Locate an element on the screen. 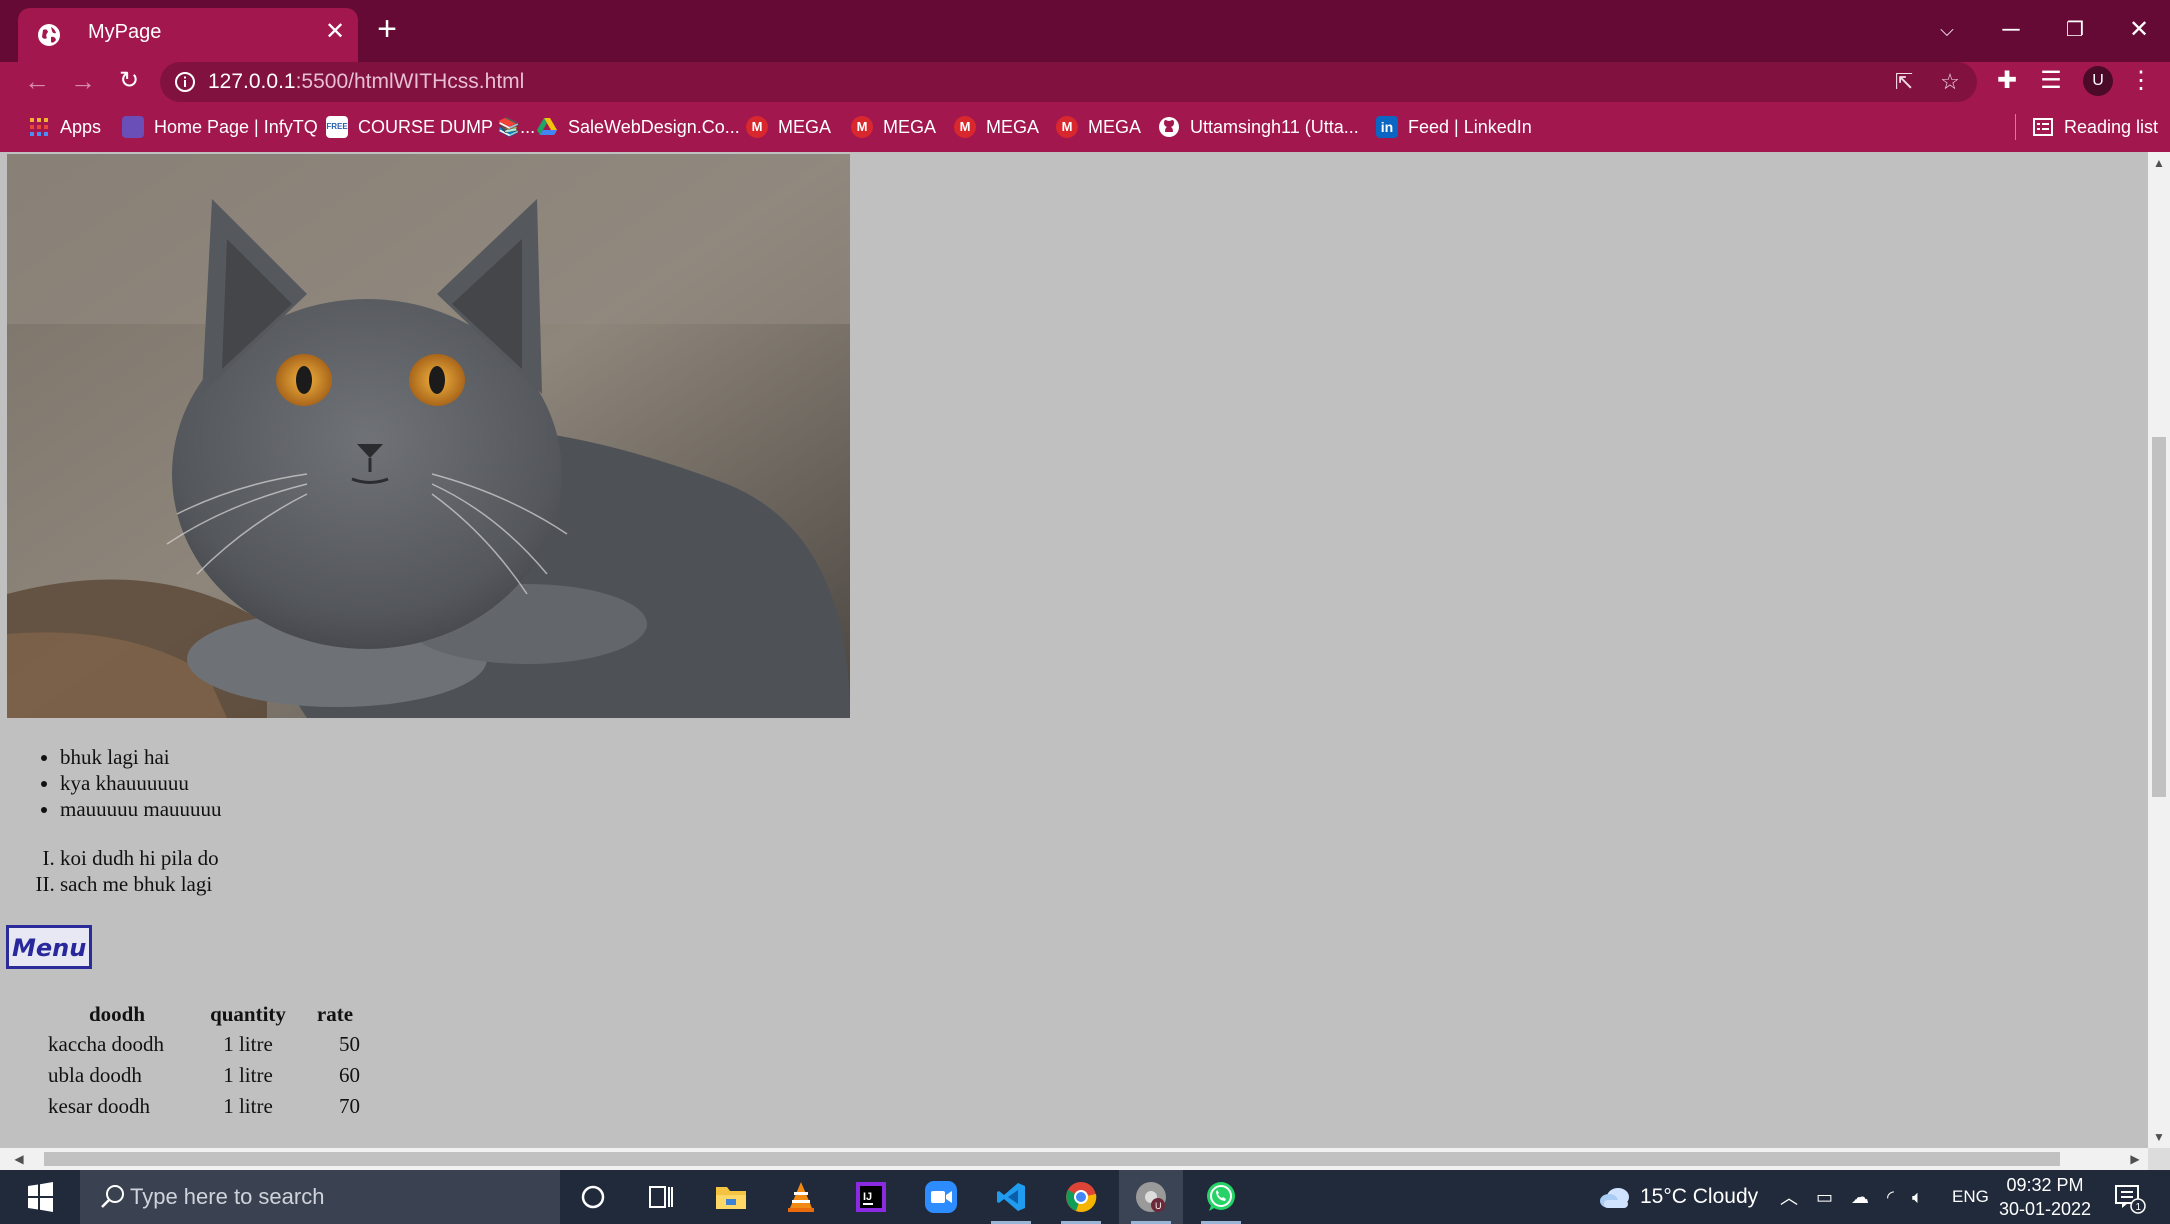  vlc-button is located at coordinates (801, 1197).